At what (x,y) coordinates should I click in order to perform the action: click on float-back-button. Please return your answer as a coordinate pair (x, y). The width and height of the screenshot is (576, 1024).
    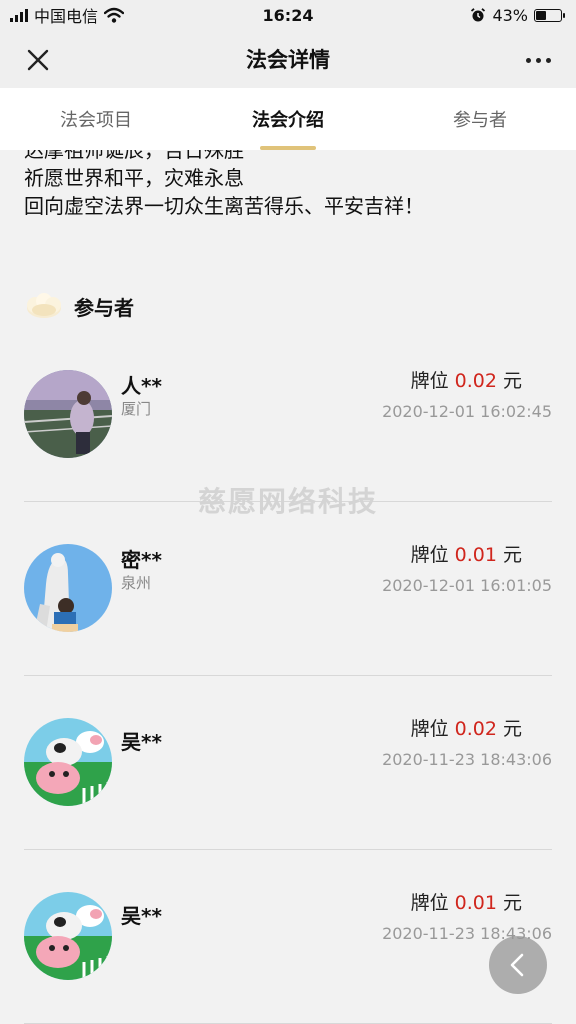
    Looking at the image, I should click on (518, 965).